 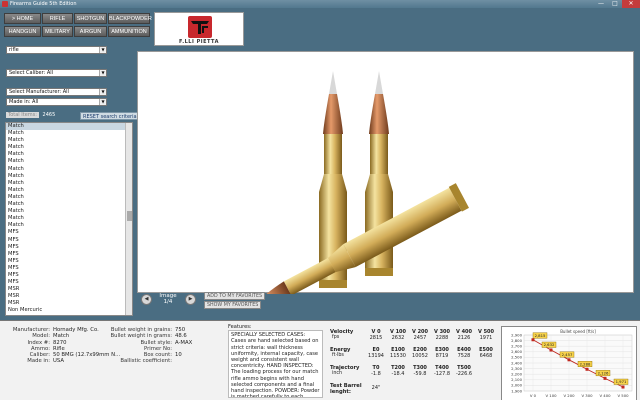 I want to click on trajectory-unit: inch, so click(x=337, y=373).